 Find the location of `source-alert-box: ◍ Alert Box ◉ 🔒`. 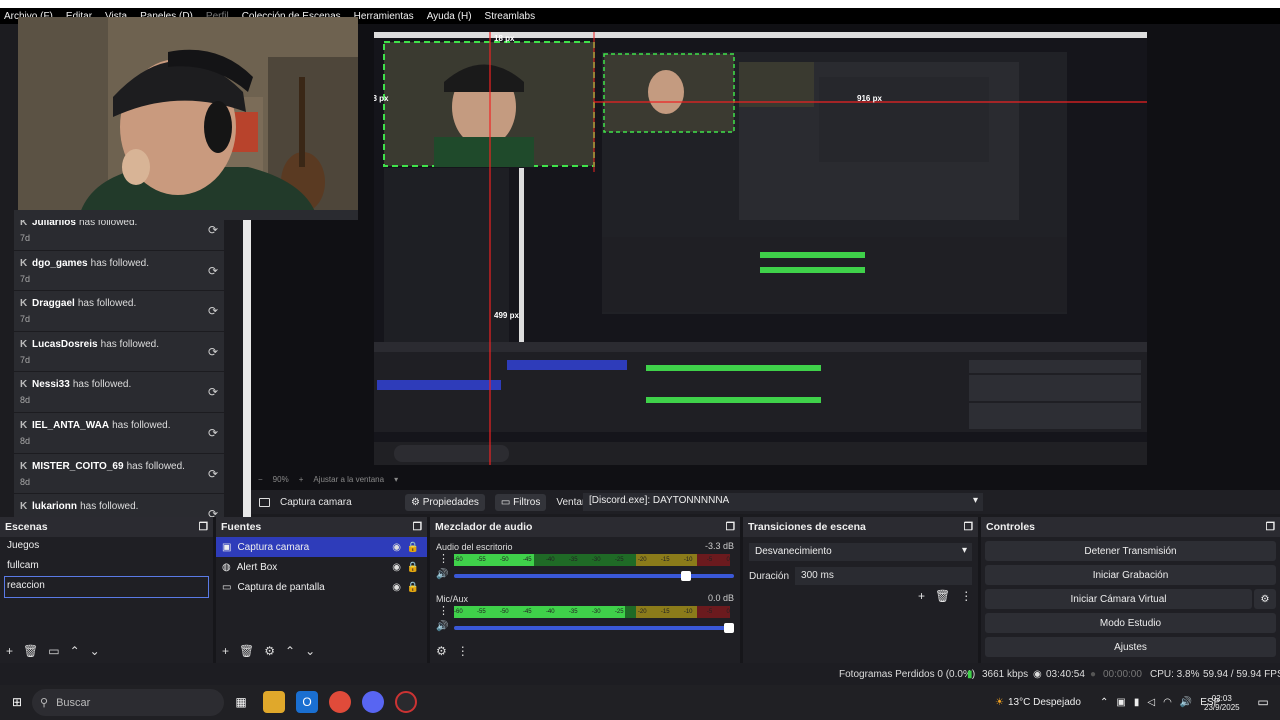

source-alert-box: ◍ Alert Box ◉ 🔒 is located at coordinates (321, 567).